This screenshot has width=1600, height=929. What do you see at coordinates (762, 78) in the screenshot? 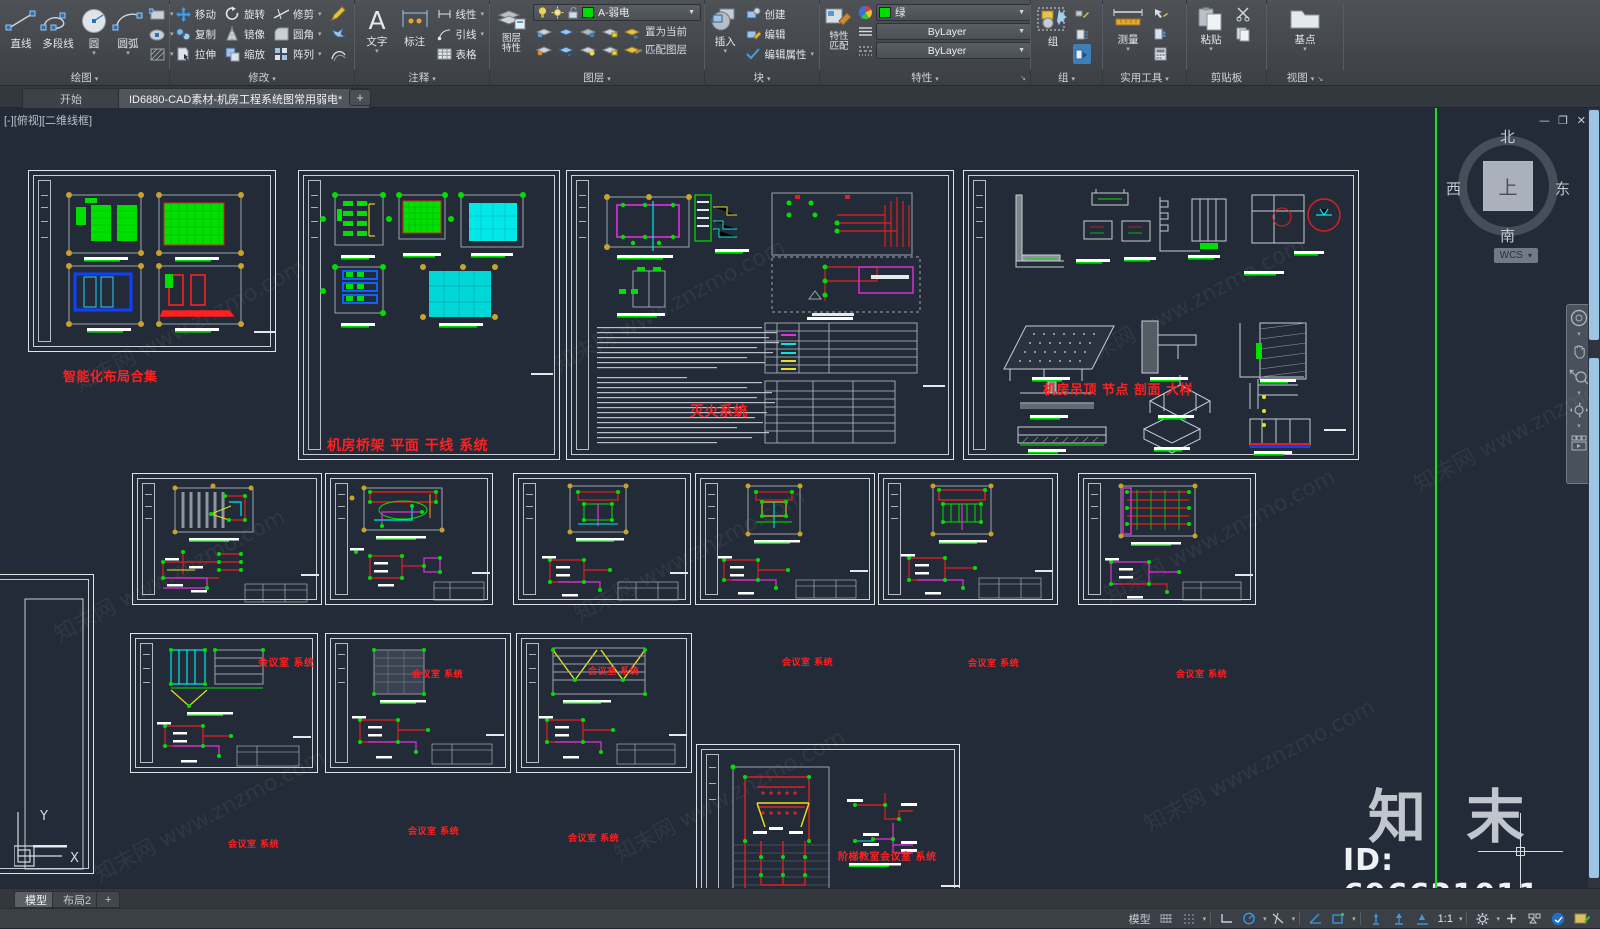
I see `panel-title-block: 块 ▾` at bounding box center [762, 78].